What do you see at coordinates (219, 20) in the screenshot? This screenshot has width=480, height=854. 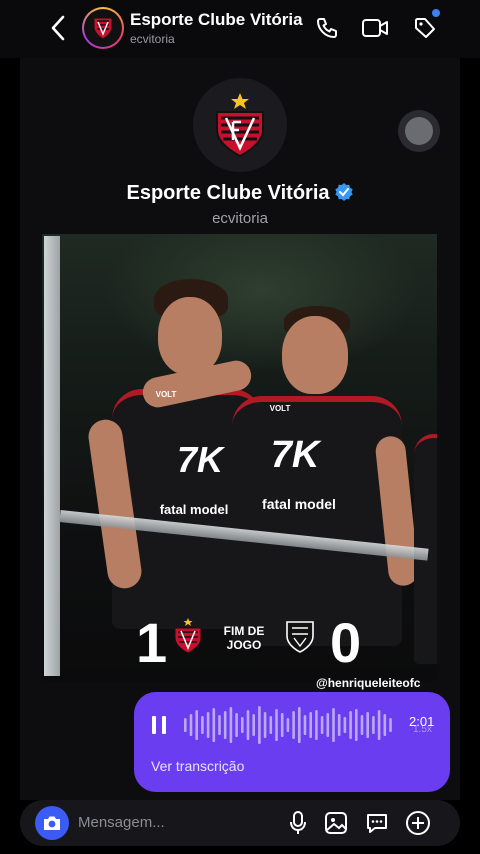 I see `chat-title: Esporte Clube Vitória` at bounding box center [219, 20].